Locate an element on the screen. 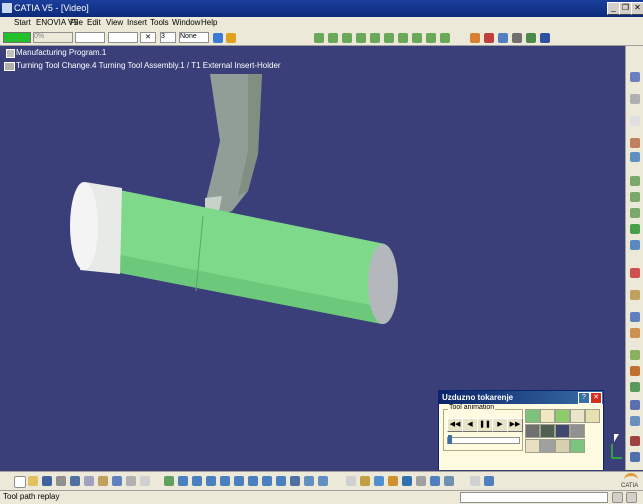 Image resolution: width=643 pixels, height=504 pixels. step-back-button: ◀ is located at coordinates (470, 425).